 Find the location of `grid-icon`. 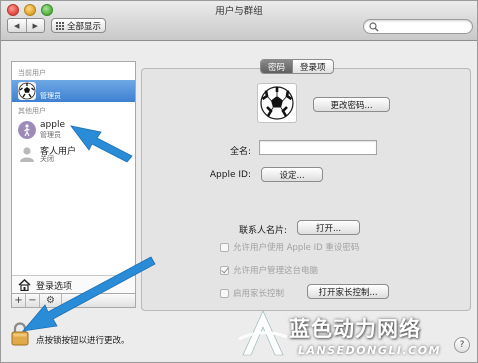

grid-icon is located at coordinates (59, 25).